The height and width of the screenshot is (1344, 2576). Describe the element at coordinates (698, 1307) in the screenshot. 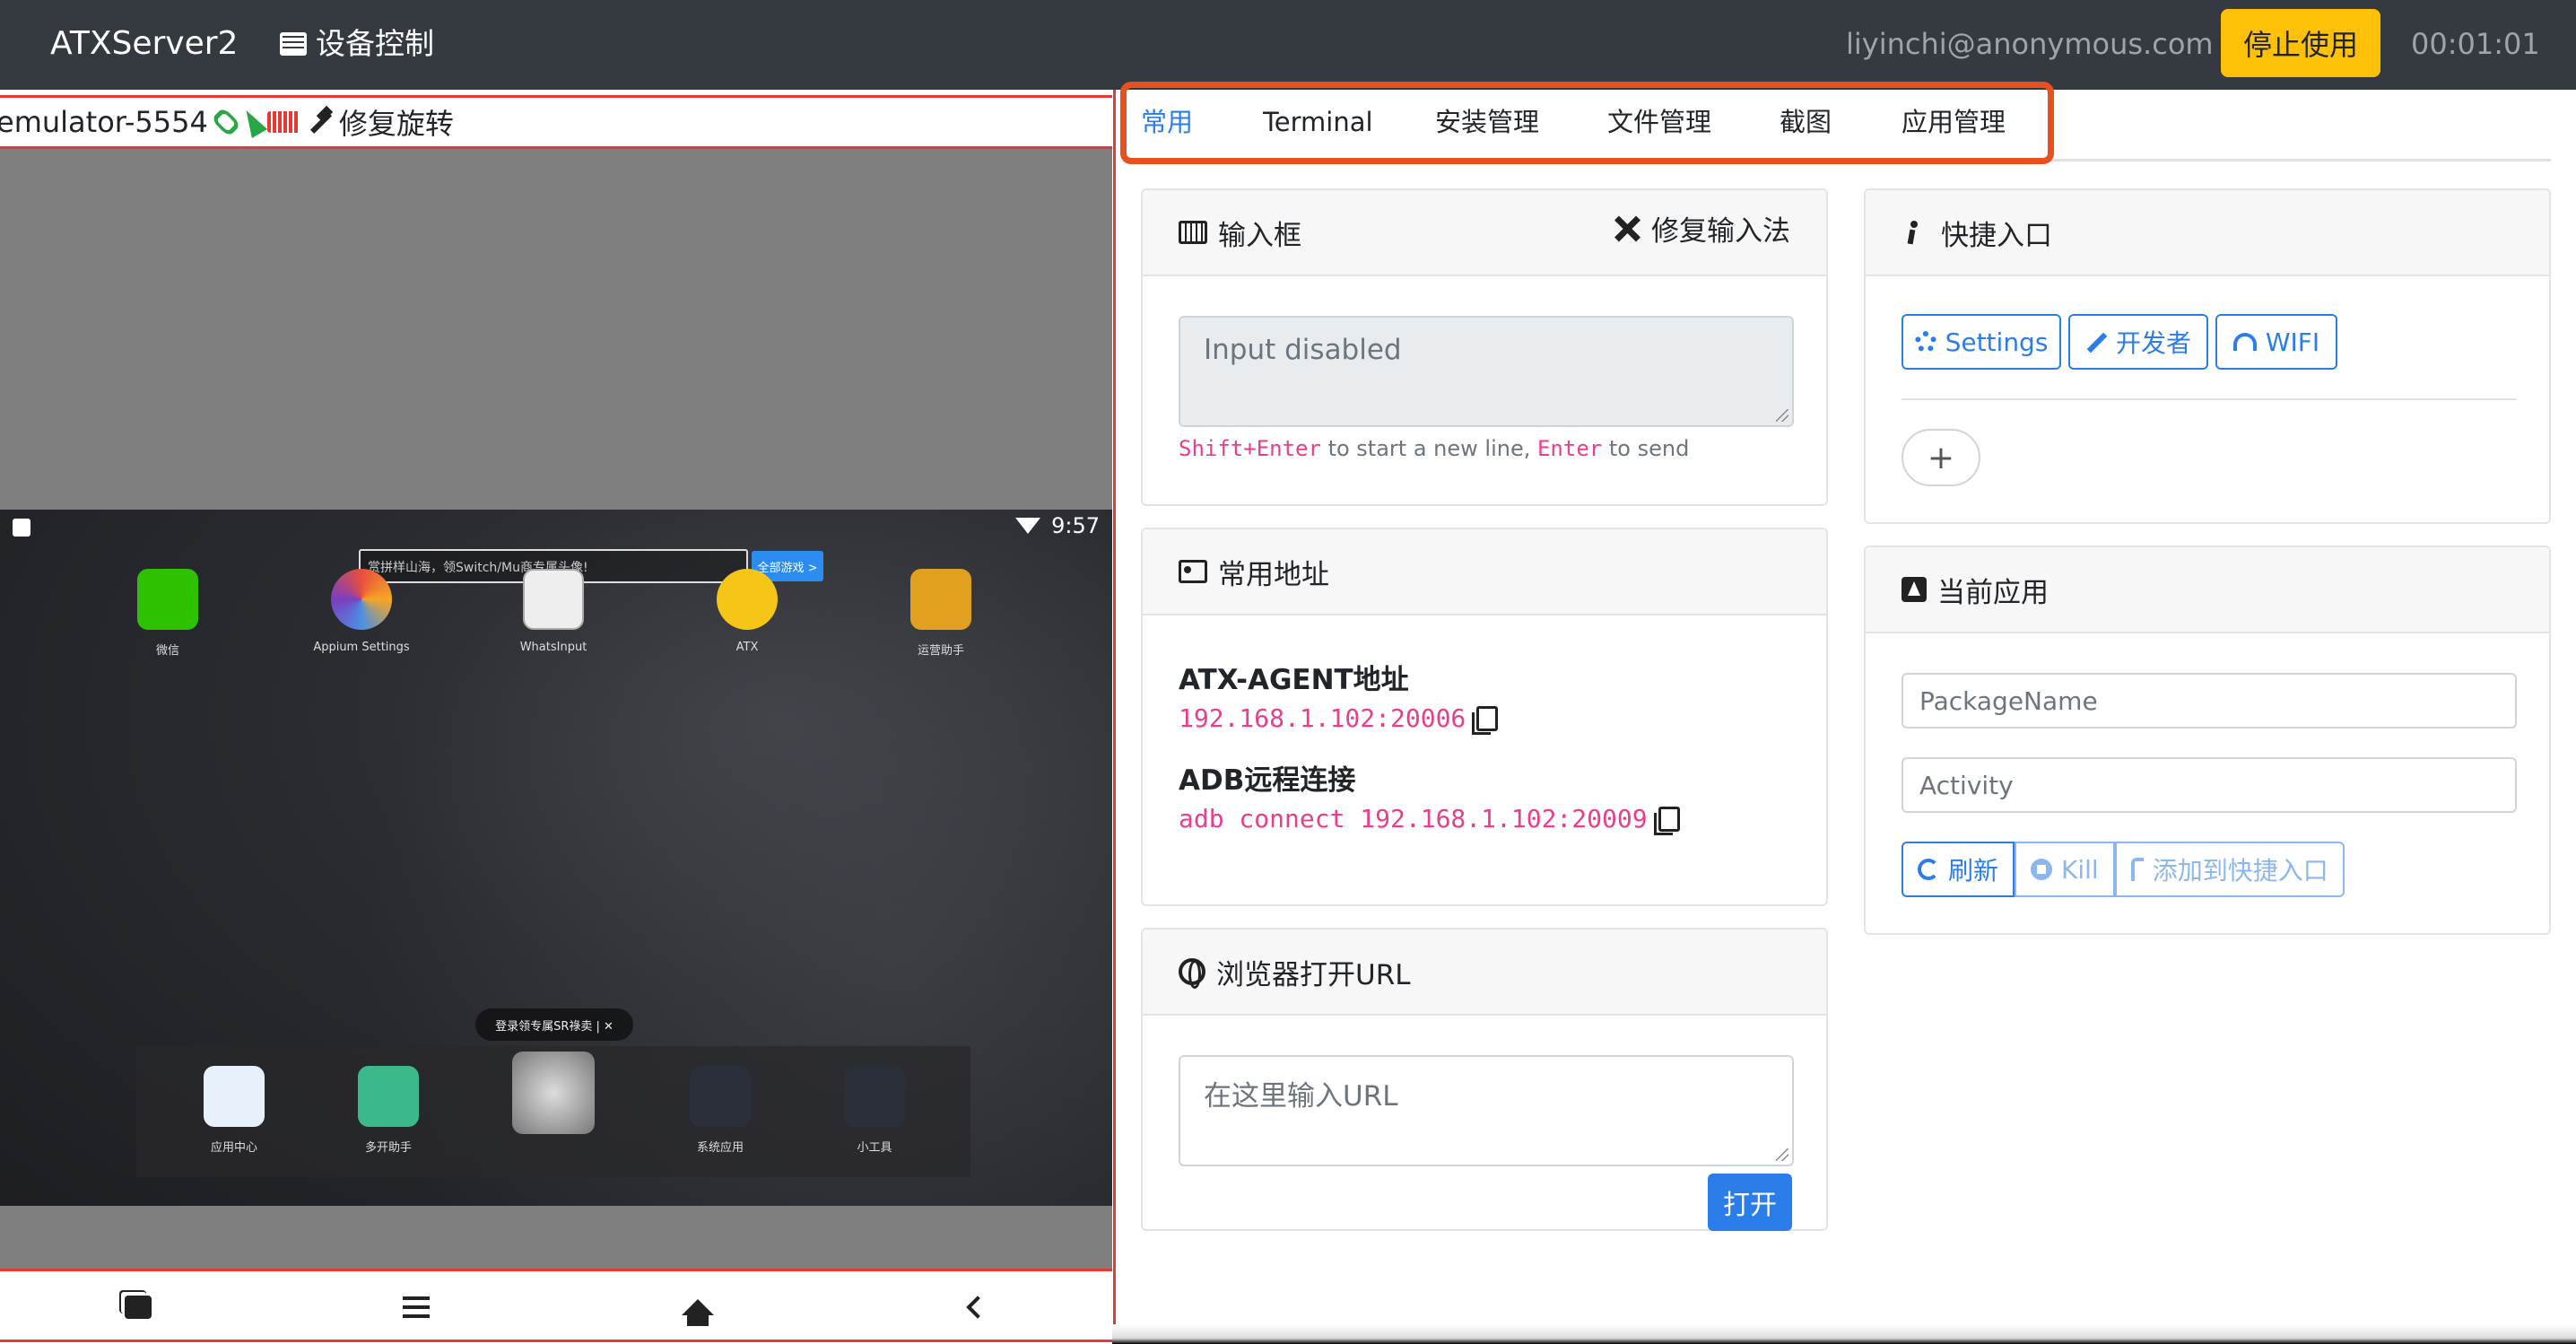

I see `home-button` at that location.